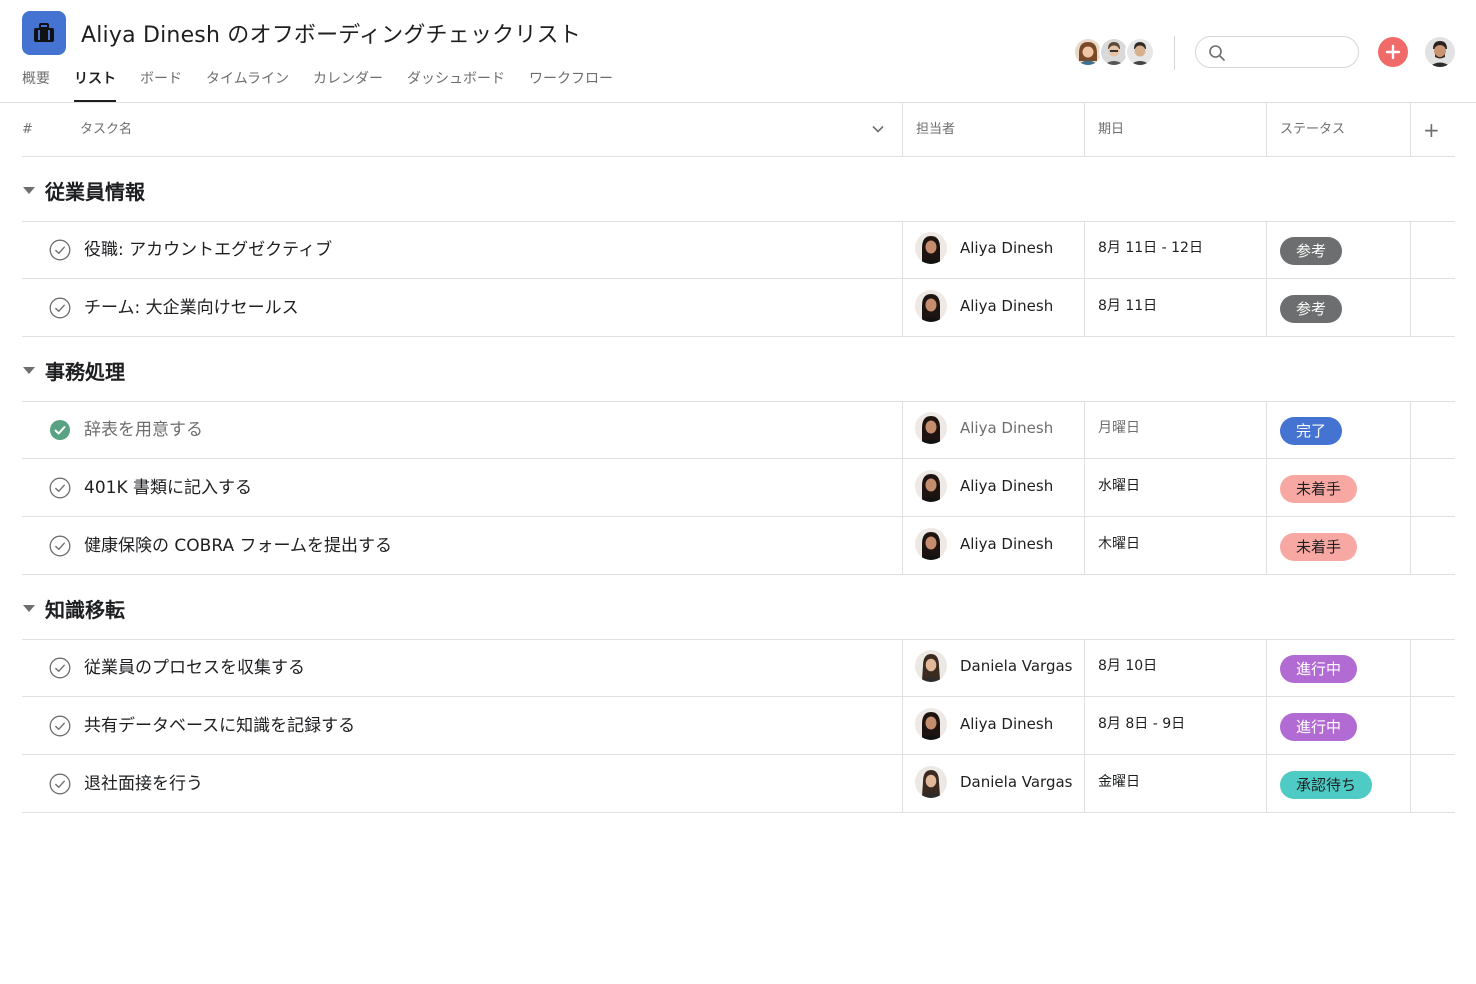 Image resolution: width=1476 pixels, height=984 pixels. Describe the element at coordinates (1140, 52) in the screenshot. I see `member-avatar` at that location.